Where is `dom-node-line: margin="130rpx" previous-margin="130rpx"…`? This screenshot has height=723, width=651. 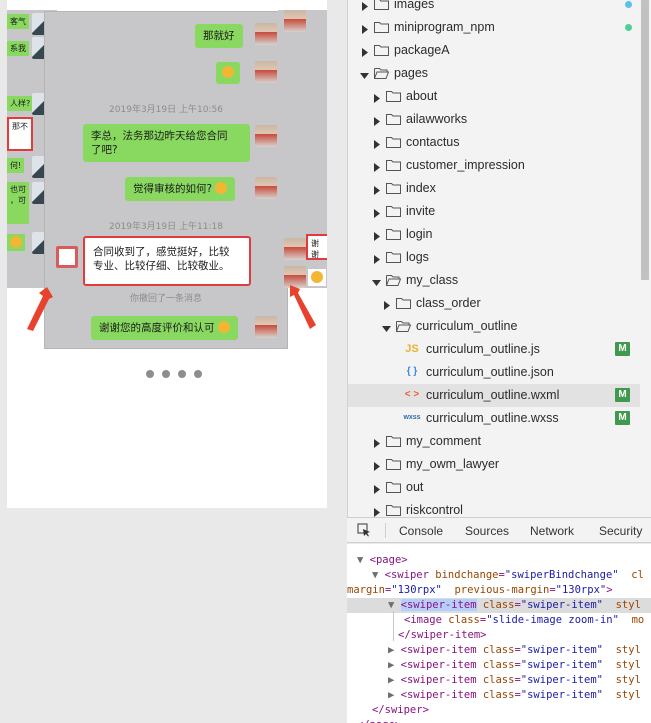
dom-node-line: margin="130rpx" previous-margin="130rpx"… is located at coordinates (499, 590).